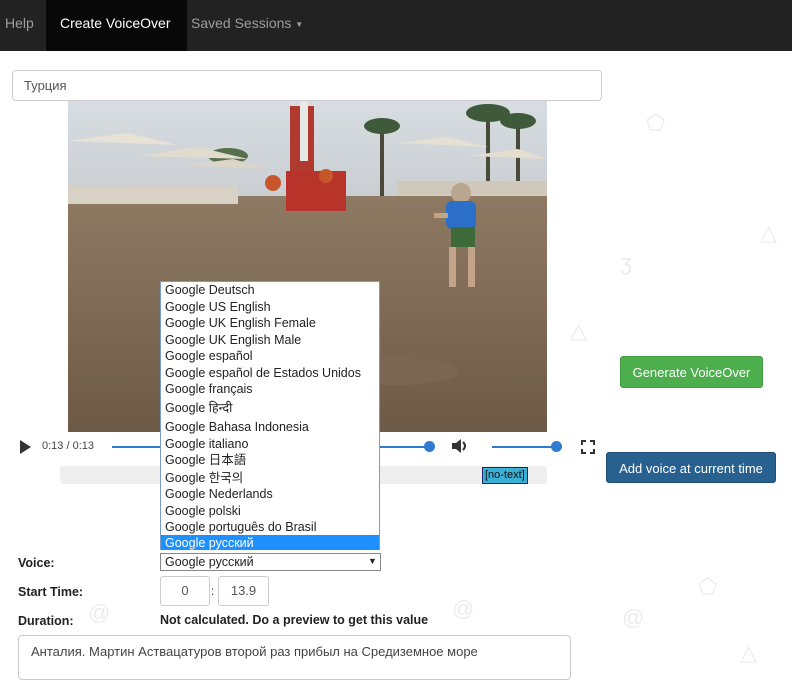 The image size is (792, 680). Describe the element at coordinates (270, 562) in the screenshot. I see `voice-select: Google русский` at that location.